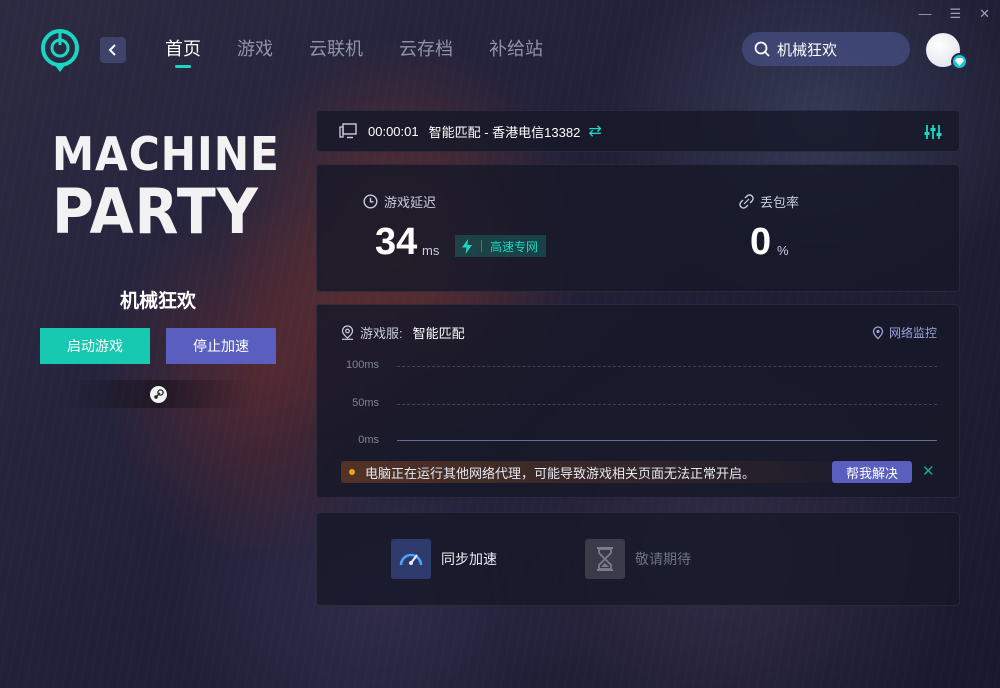  Describe the element at coordinates (762, 49) in the screenshot. I see `search-icon` at that location.